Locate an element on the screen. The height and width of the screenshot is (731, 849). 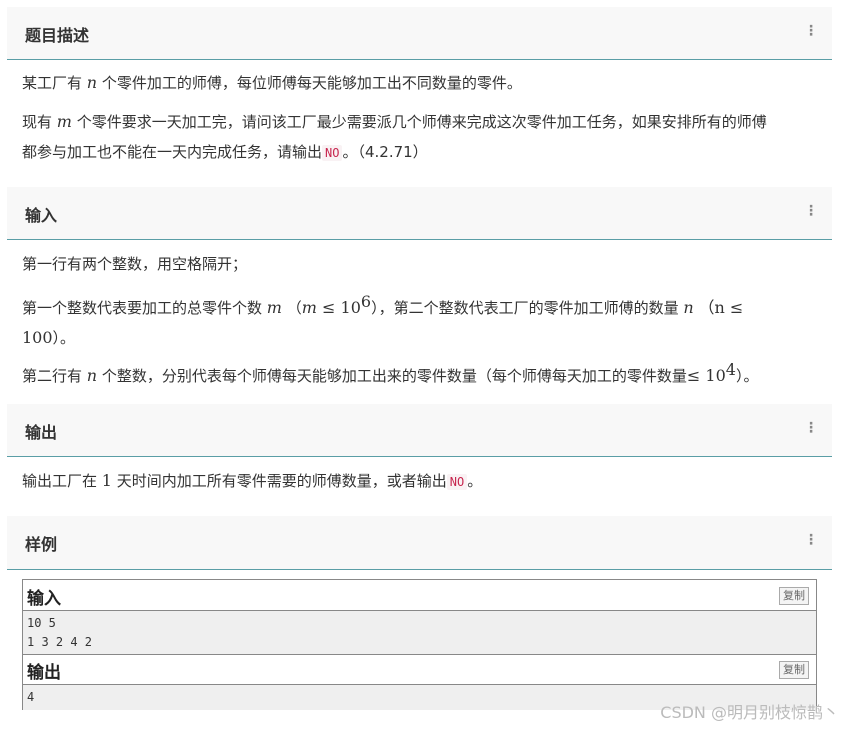
csdn-watermark: CSDN @明月别枝惊鹊丶 is located at coordinates (749, 712).